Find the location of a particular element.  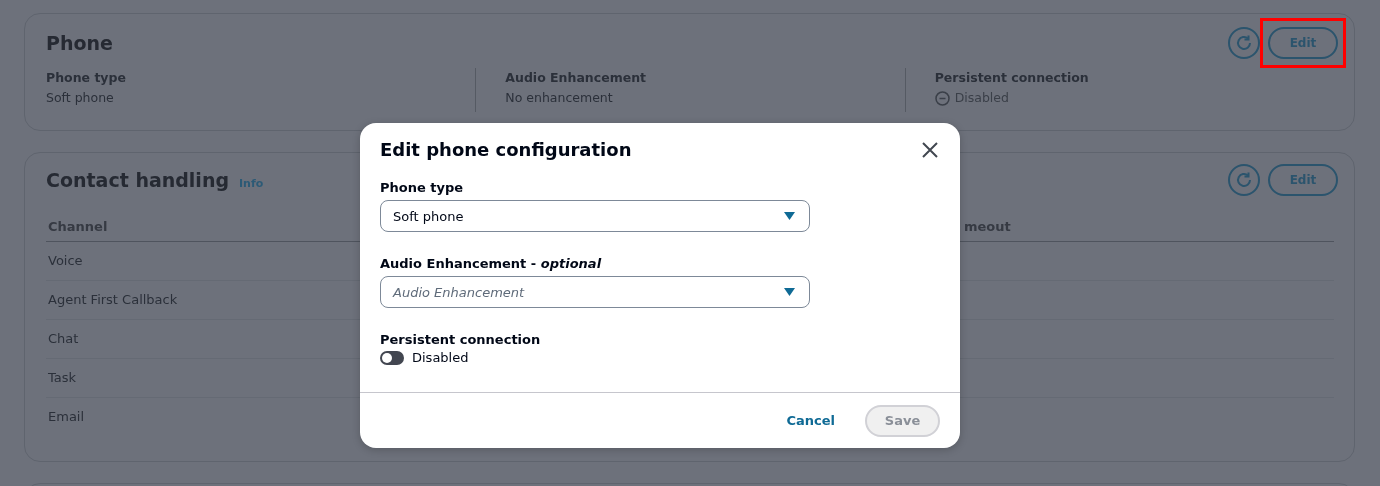

table-cell: Email is located at coordinates (66, 416).